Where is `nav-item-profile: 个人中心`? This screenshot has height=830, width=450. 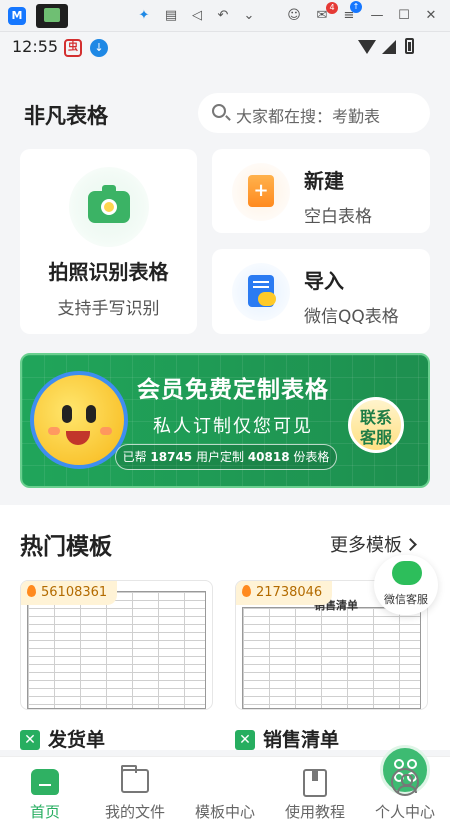
nav-item-profile: 个人中心 is located at coordinates (405, 793).